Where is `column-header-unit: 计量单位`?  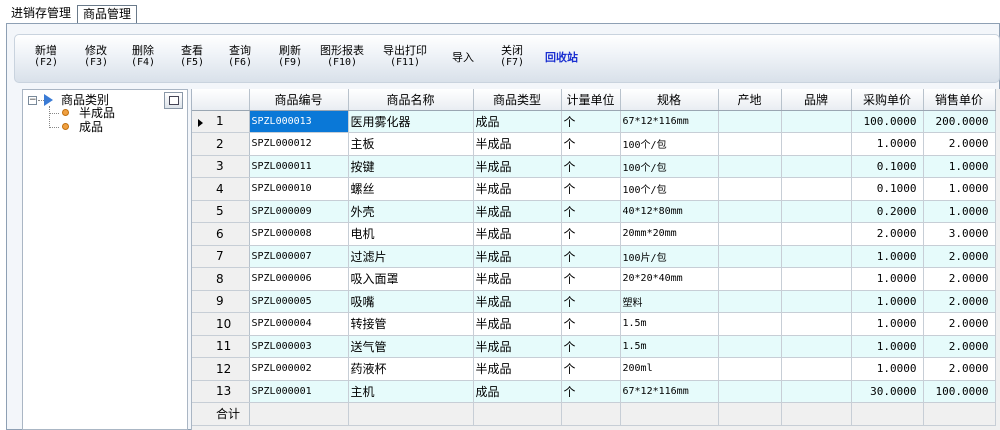
column-header-unit: 计量单位 is located at coordinates (591, 100).